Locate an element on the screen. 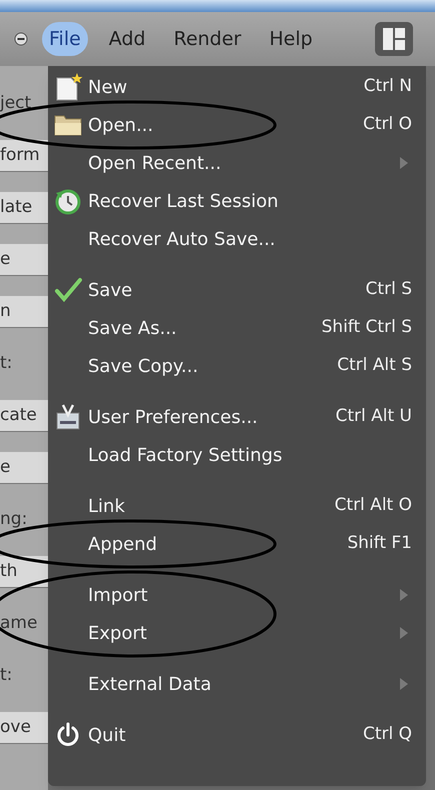 The width and height of the screenshot is (435, 790). menu-item-label: Append is located at coordinates (123, 544).